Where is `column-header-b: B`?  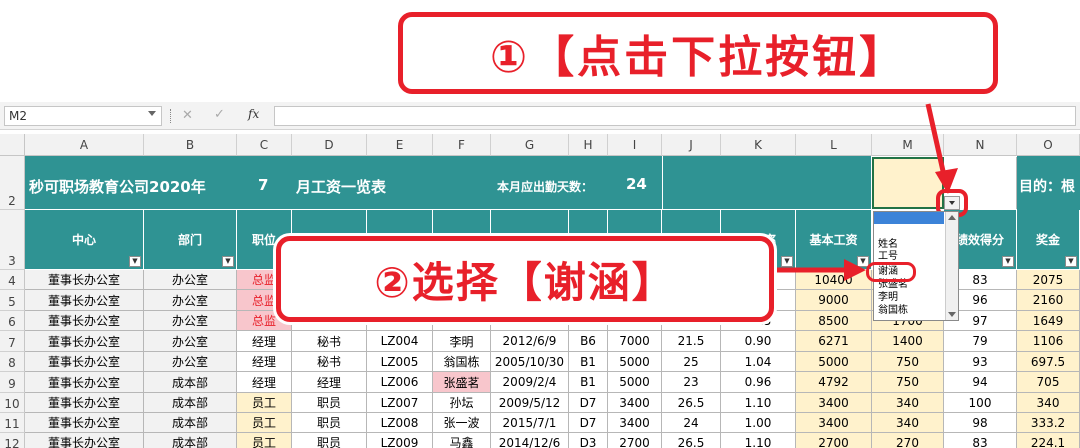
column-header-b: B is located at coordinates (190, 145).